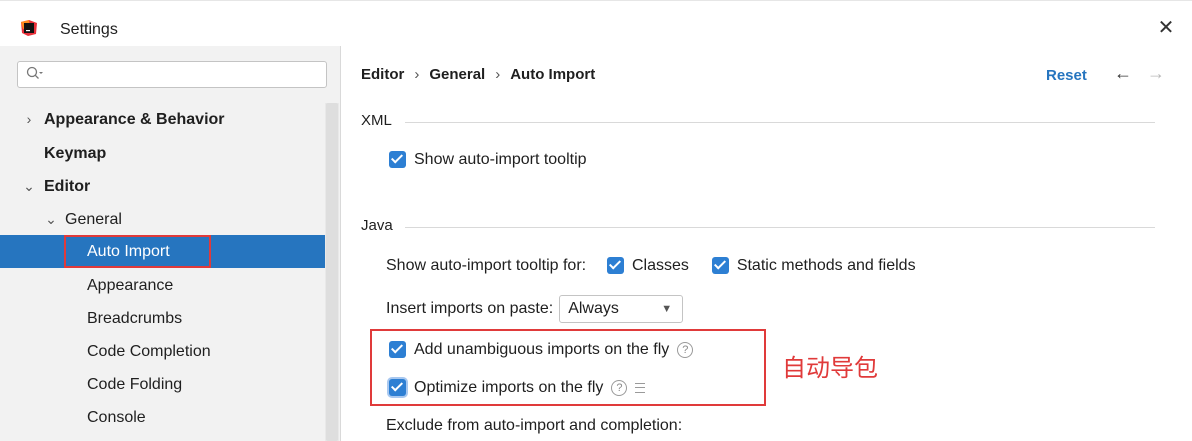 The image size is (1192, 441). I want to click on sidebar-item-appearance: Appearance, so click(162, 285).